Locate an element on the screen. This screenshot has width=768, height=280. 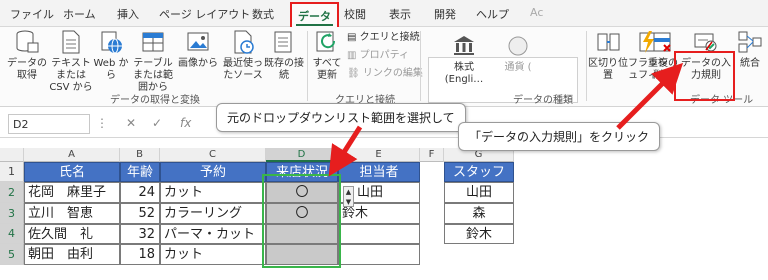
header-cell-name: 氏名 is located at coordinates (72, 172).